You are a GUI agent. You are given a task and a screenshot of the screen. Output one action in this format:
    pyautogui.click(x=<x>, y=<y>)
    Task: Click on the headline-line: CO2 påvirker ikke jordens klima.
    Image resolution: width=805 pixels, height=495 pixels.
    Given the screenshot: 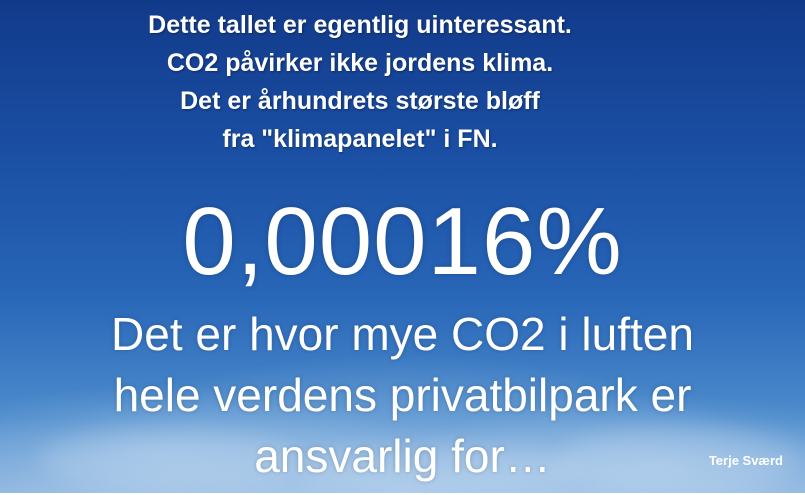 What is the action you would take?
    pyautogui.click(x=360, y=63)
    